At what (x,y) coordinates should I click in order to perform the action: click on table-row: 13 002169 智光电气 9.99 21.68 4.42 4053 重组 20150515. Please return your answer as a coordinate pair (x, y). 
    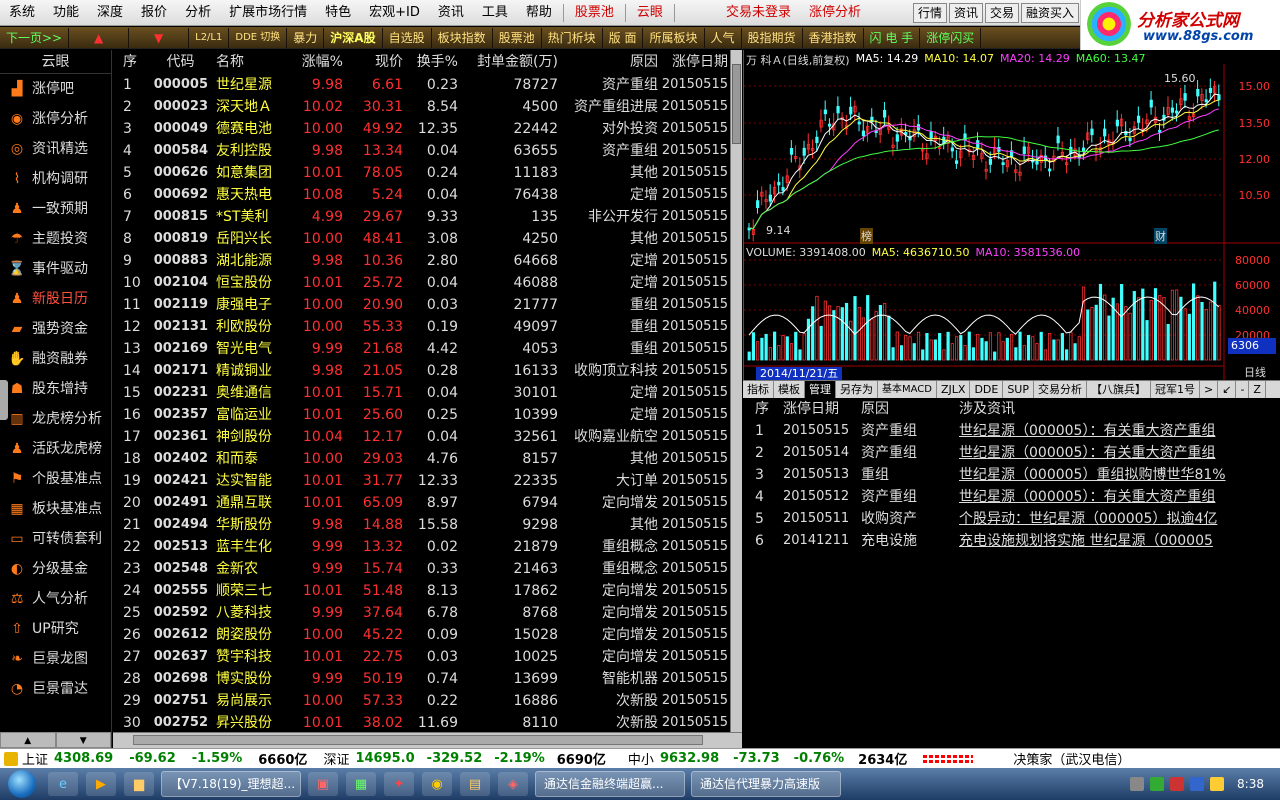
    Looking at the image, I should click on (421, 349).